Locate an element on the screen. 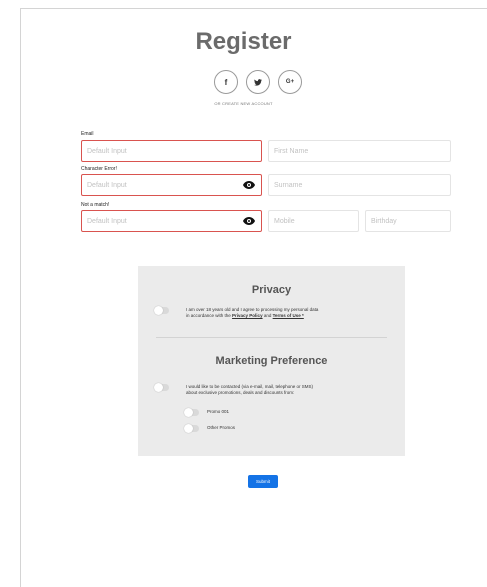 This screenshot has height=587, width=487. password-placeholder: Default Input is located at coordinates (107, 185).